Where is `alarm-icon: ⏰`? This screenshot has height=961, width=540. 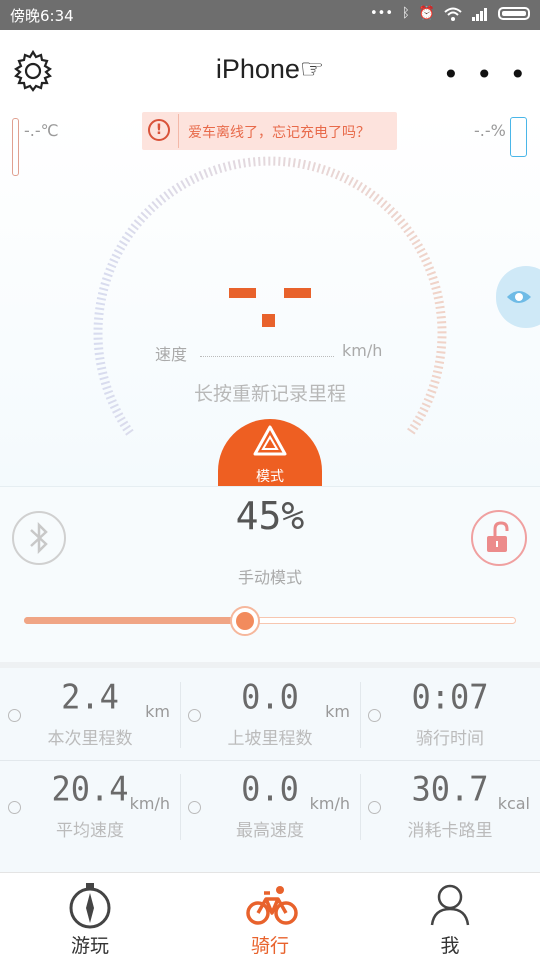 alarm-icon: ⏰ is located at coordinates (426, 13).